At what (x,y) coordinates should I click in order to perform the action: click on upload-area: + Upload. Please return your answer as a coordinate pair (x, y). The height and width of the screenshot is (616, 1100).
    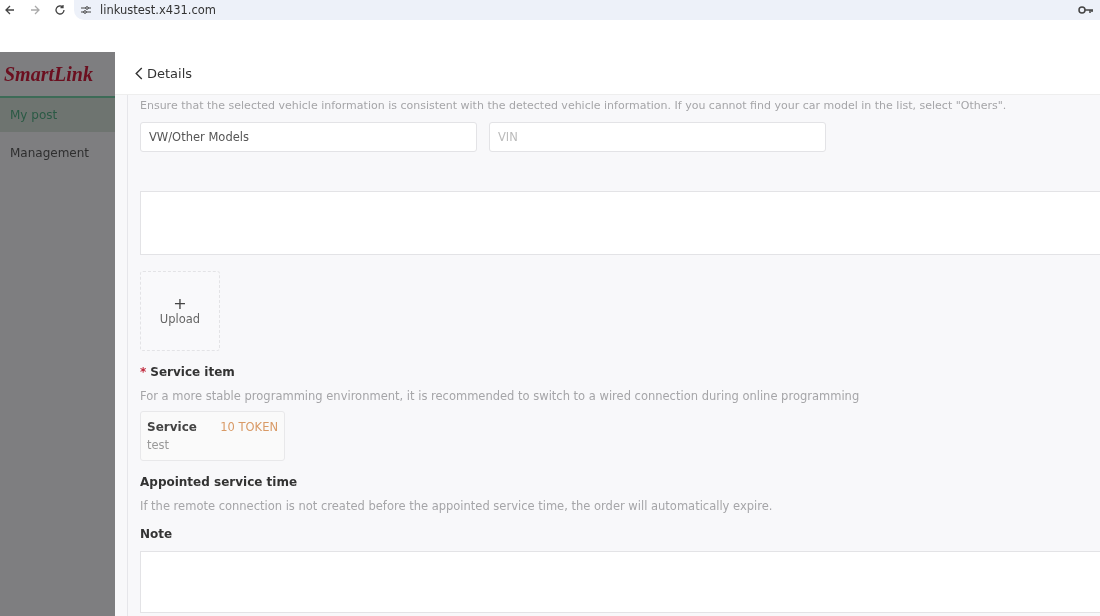
    Looking at the image, I should click on (180, 311).